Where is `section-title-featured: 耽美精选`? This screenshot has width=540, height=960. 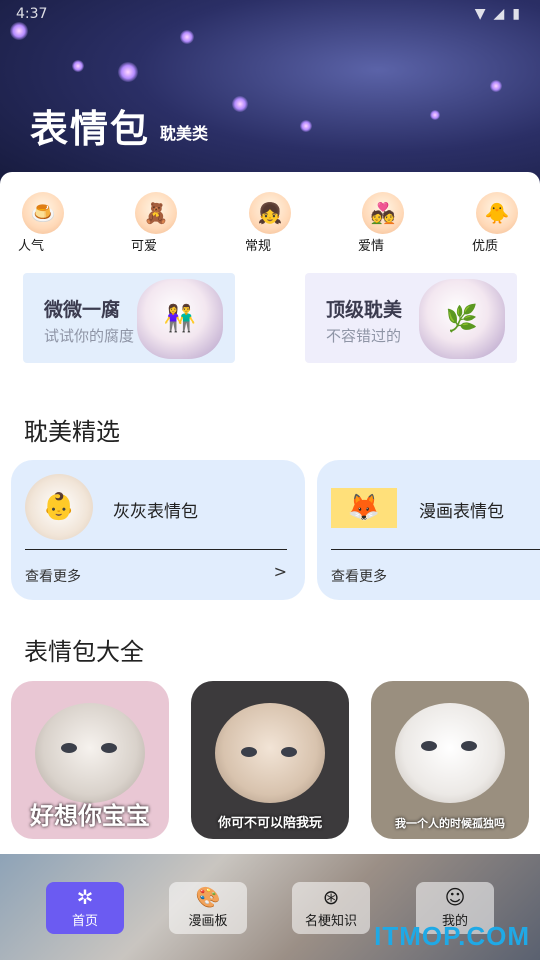
section-title-featured: 耽美精选 is located at coordinates (72, 432).